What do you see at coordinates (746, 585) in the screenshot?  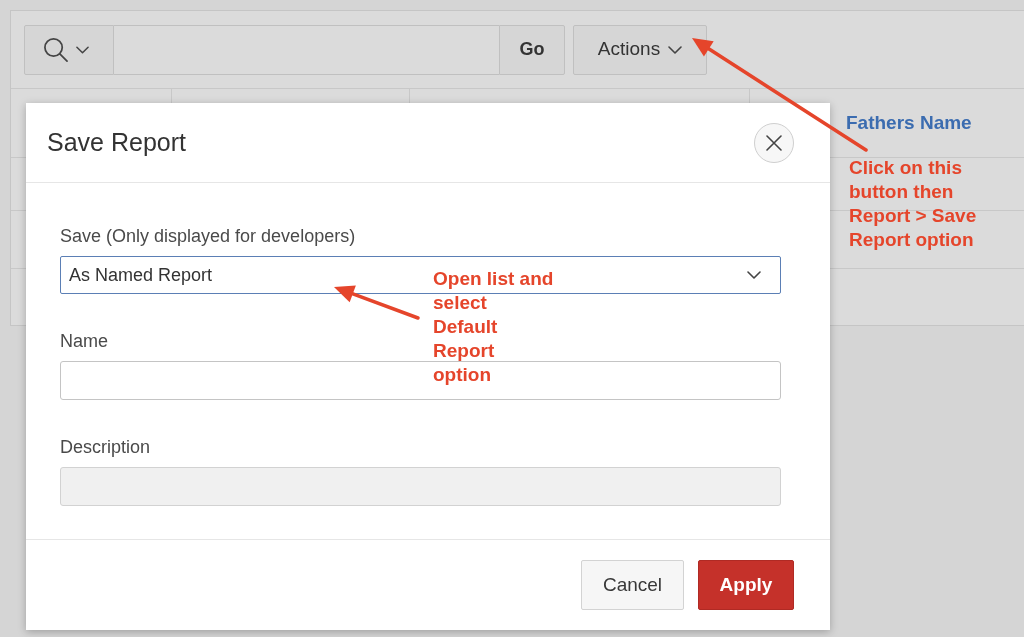 I see `apply-button: Apply` at bounding box center [746, 585].